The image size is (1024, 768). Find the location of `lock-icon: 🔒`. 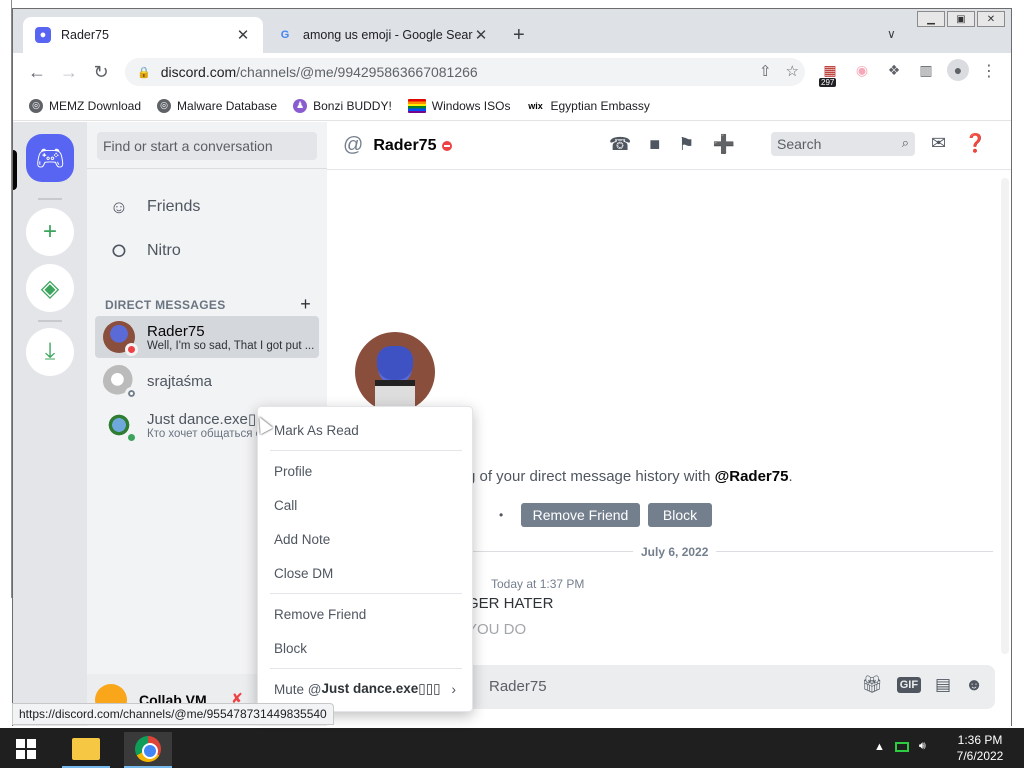

lock-icon: 🔒 is located at coordinates (144, 72).